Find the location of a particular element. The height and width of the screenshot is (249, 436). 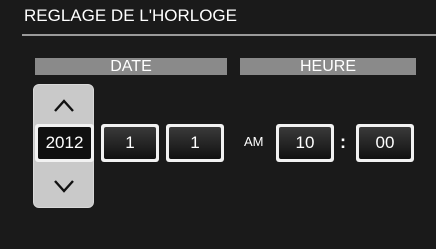

year-value: 2012 is located at coordinates (64, 143).